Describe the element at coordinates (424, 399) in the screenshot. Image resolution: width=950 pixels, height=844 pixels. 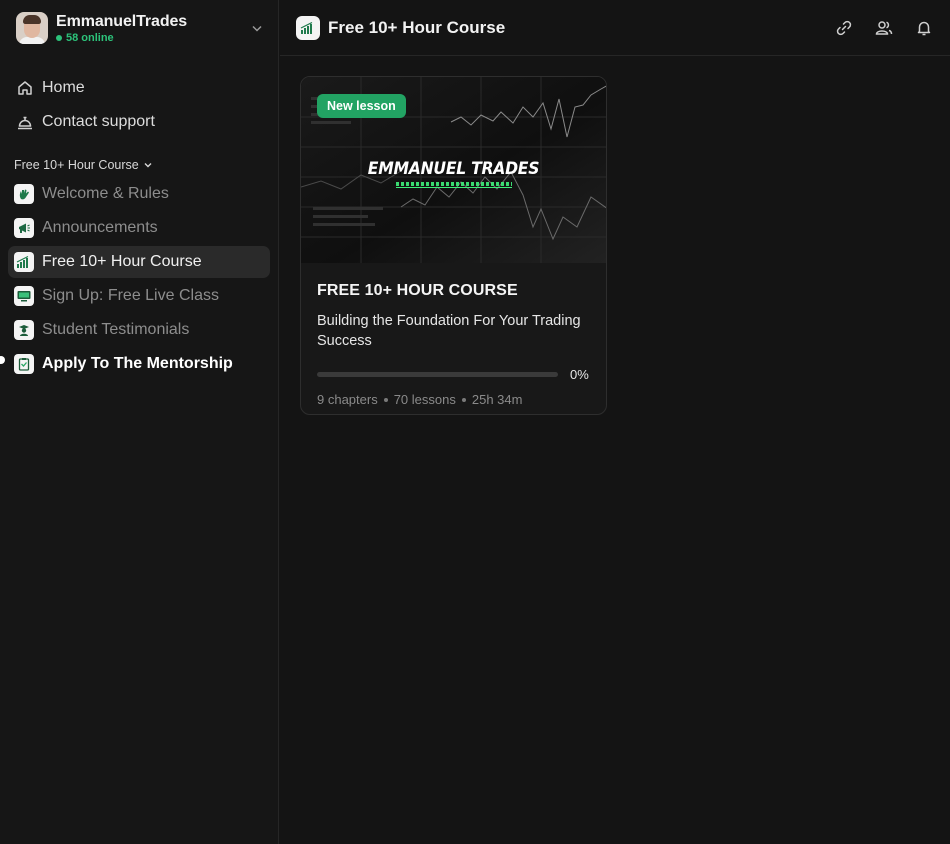
I see `lessons-count: 70 lessons` at that location.